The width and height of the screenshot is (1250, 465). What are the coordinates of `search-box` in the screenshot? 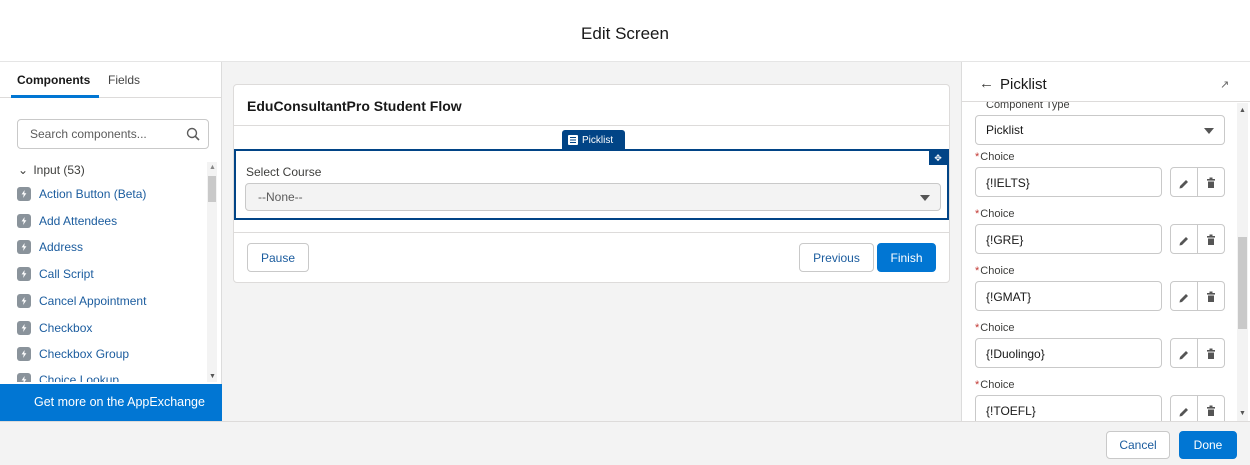 It's located at (113, 134).